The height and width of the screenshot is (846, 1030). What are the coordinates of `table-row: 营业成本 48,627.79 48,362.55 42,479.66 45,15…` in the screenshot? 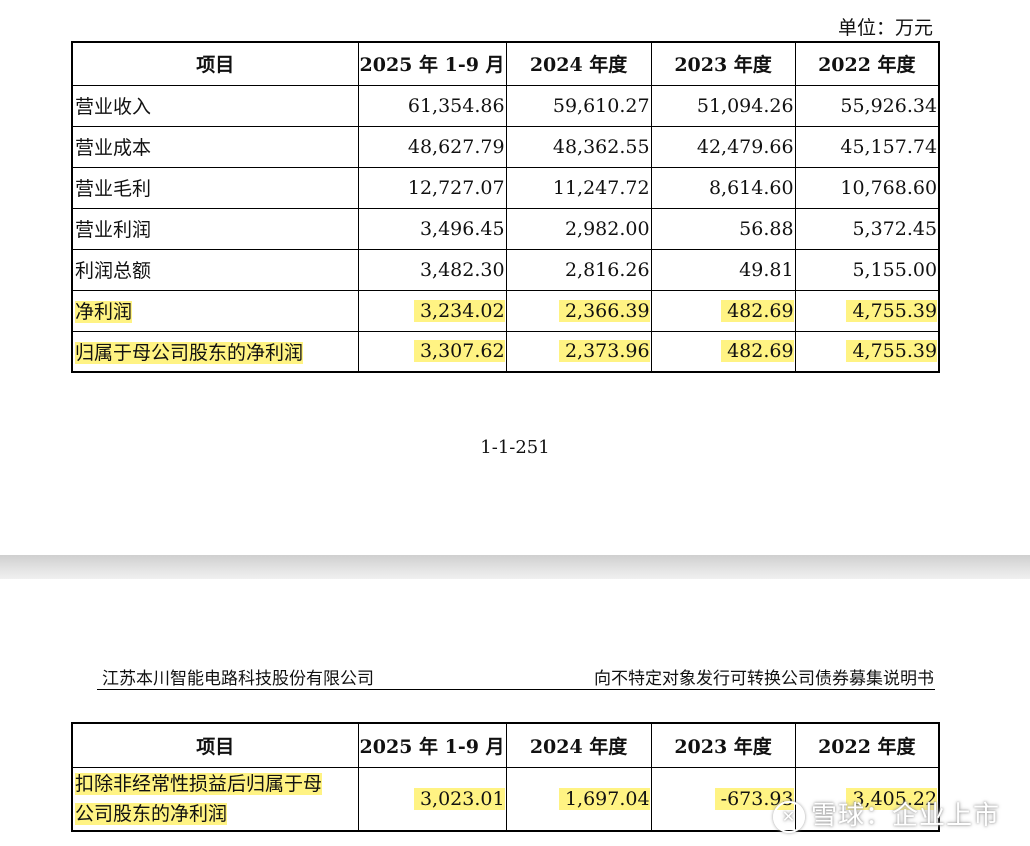 It's located at (505, 146).